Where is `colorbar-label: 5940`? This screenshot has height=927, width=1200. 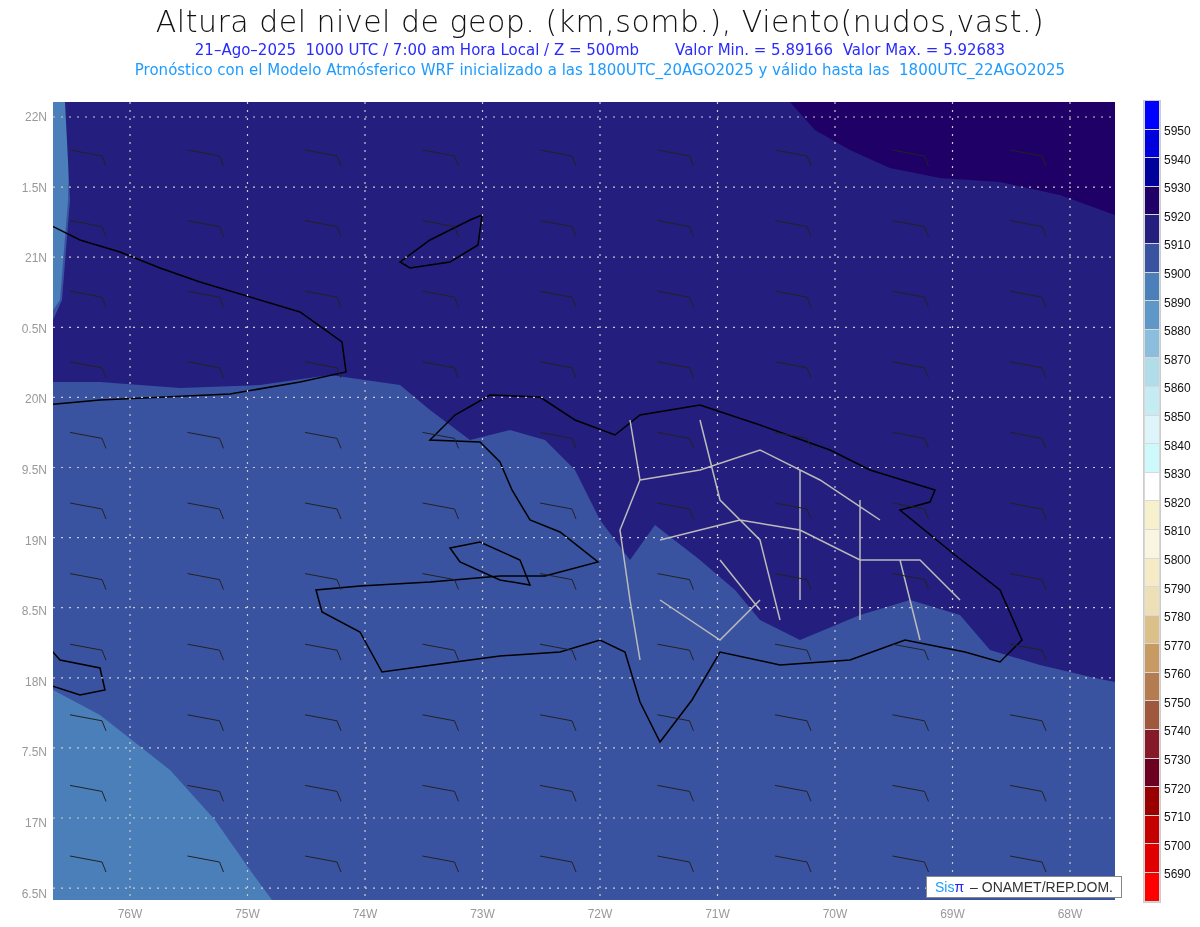 colorbar-label: 5940 is located at coordinates (1177, 159).